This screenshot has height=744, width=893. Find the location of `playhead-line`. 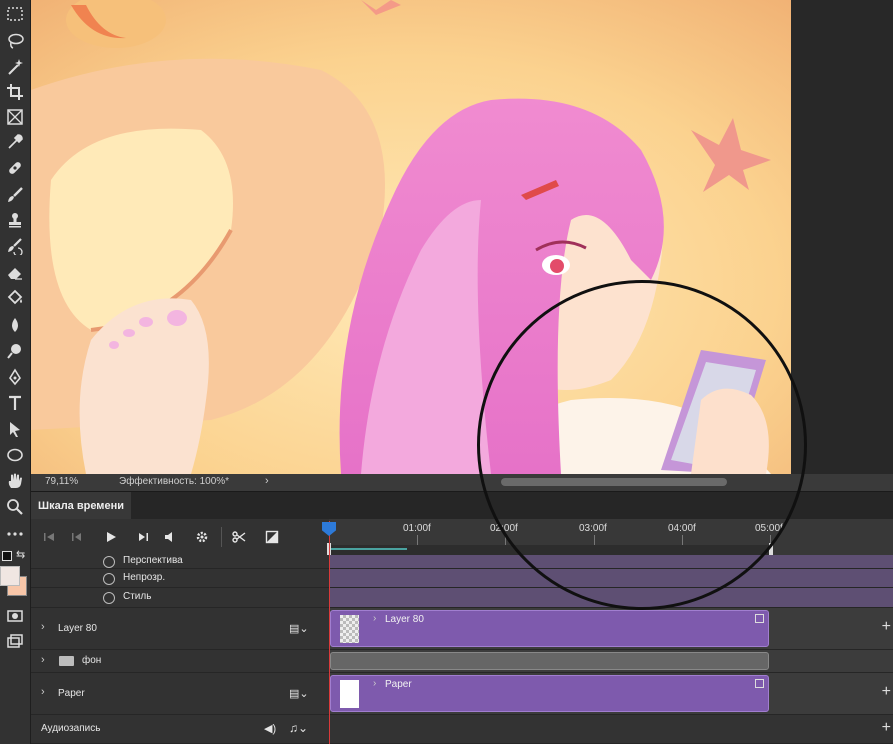

playhead-line is located at coordinates (329, 632).